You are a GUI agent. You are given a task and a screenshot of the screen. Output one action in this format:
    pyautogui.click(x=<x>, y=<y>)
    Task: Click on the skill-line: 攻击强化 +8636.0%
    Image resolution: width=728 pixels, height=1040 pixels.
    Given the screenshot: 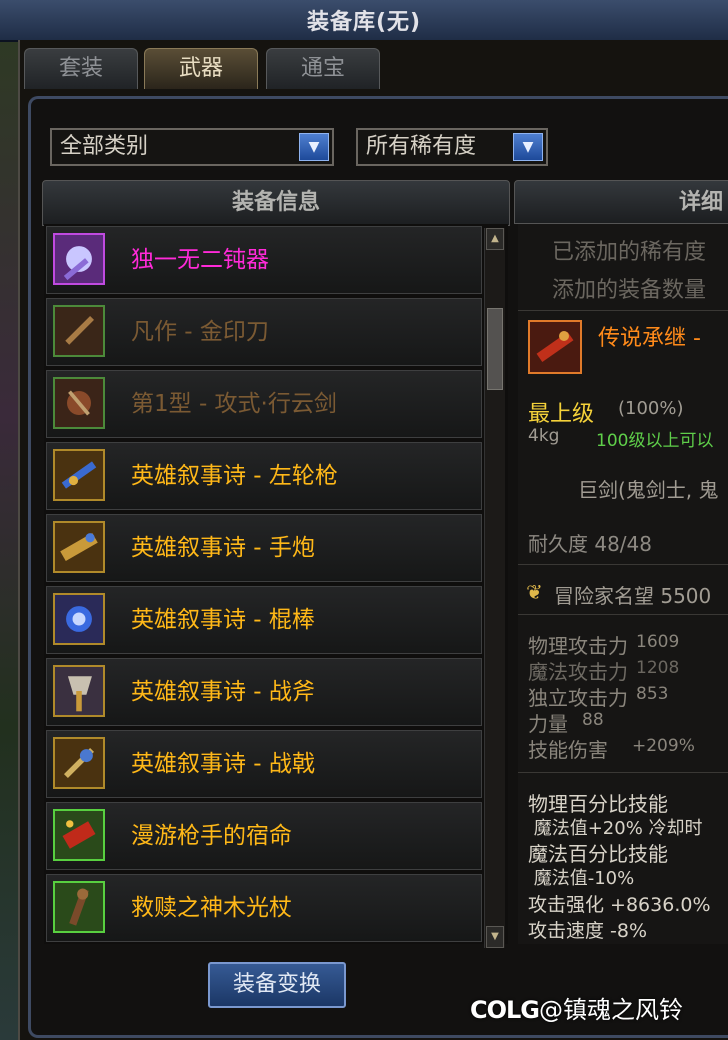 What is the action you would take?
    pyautogui.click(x=619, y=905)
    